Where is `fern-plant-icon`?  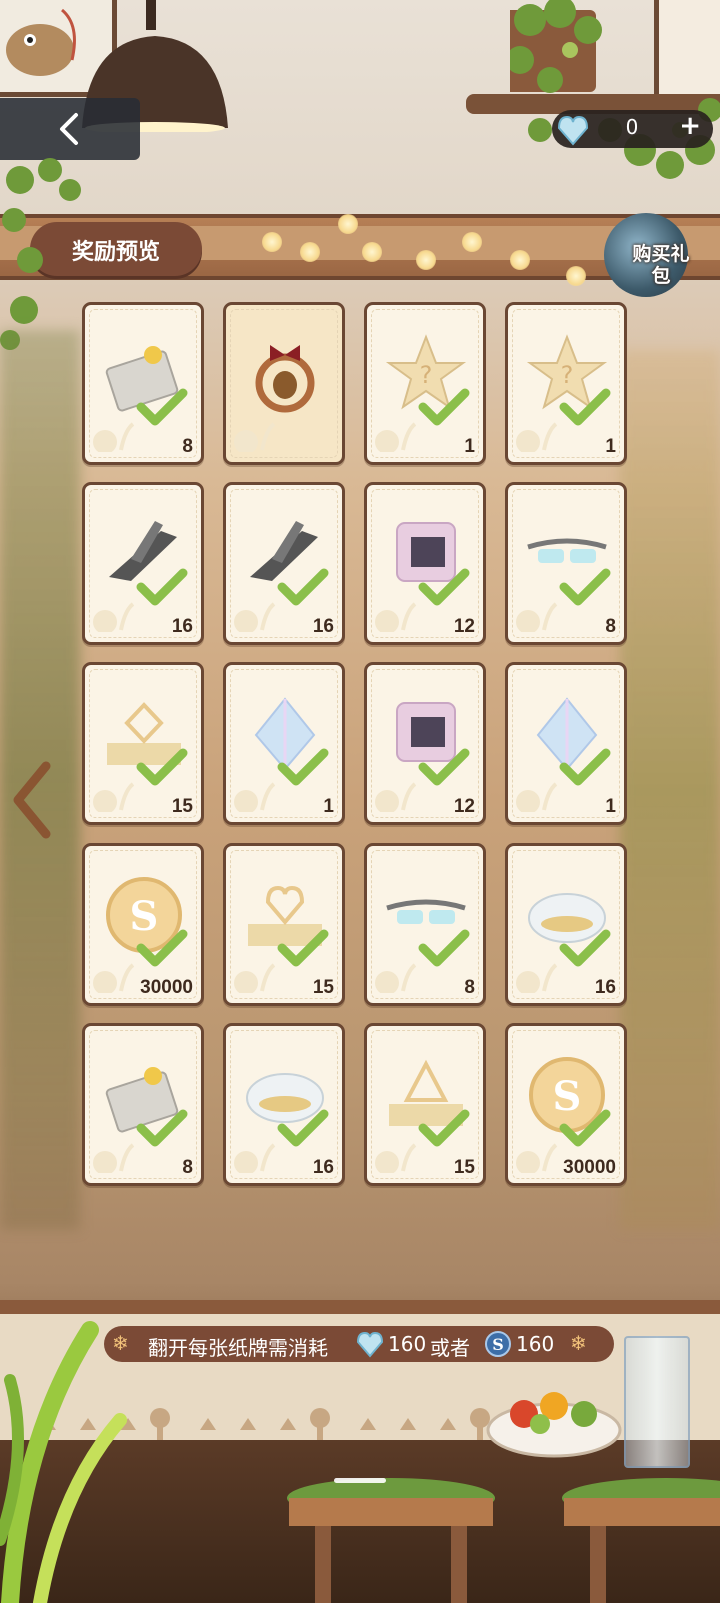
fern-plant-icon is located at coordinates (63, 1462).